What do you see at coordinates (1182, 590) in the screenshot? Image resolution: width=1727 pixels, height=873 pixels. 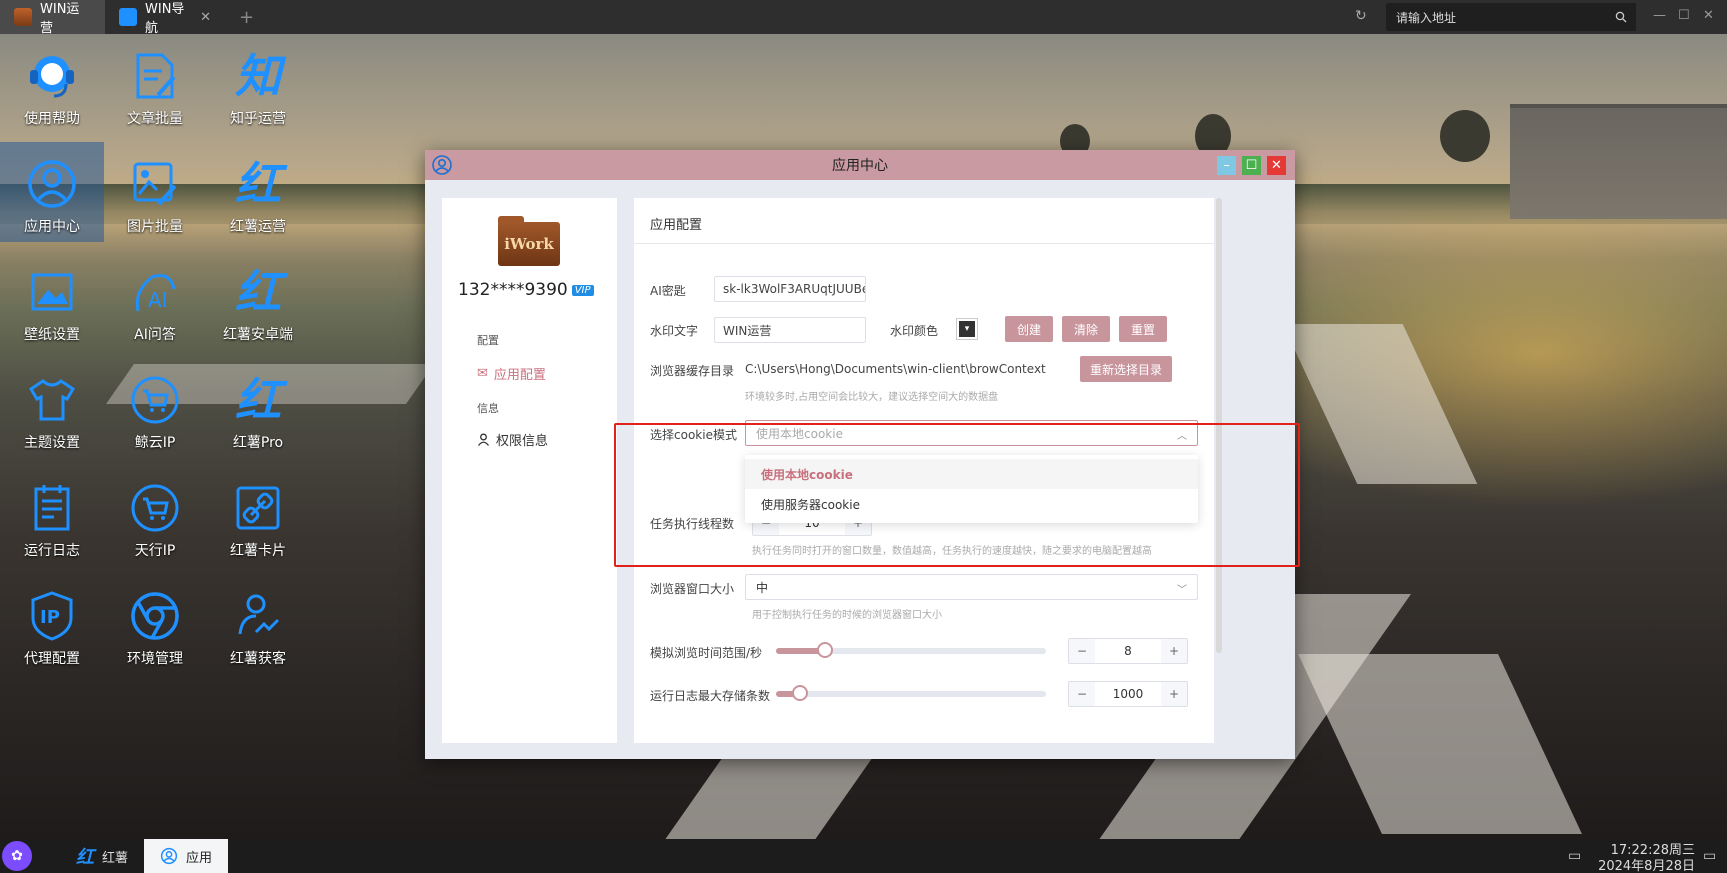 I see `chevron-down-icon: ﹀` at bounding box center [1182, 590].